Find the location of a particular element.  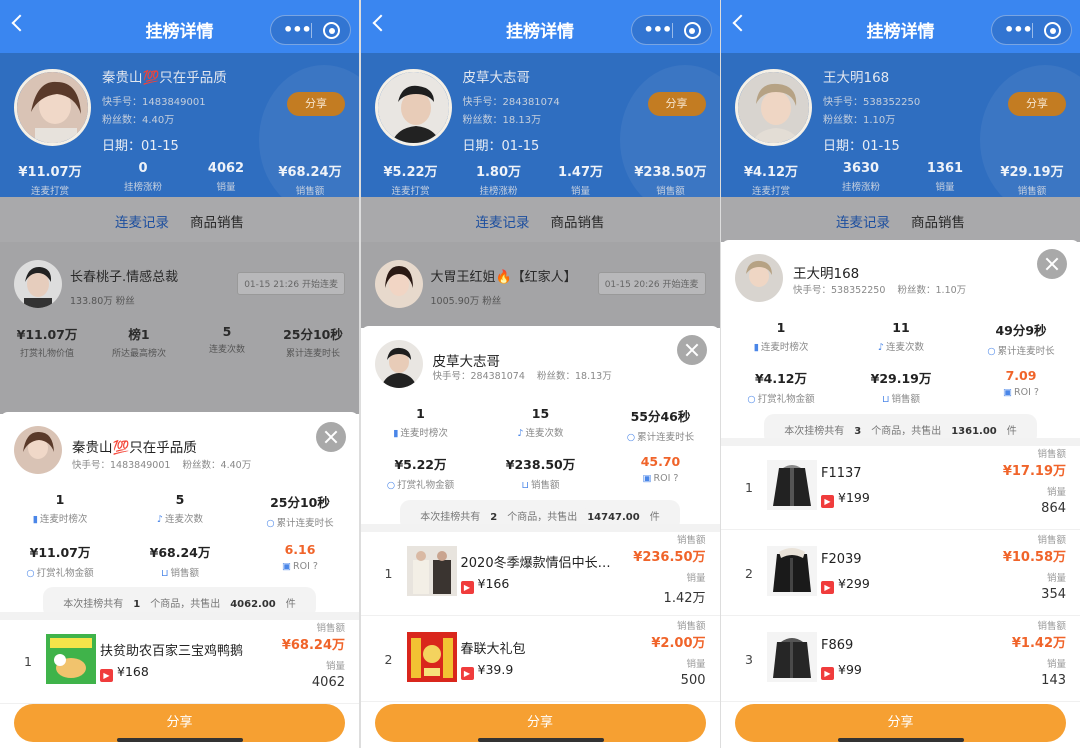

cart-icon: ⊔ is located at coordinates (165, 573).